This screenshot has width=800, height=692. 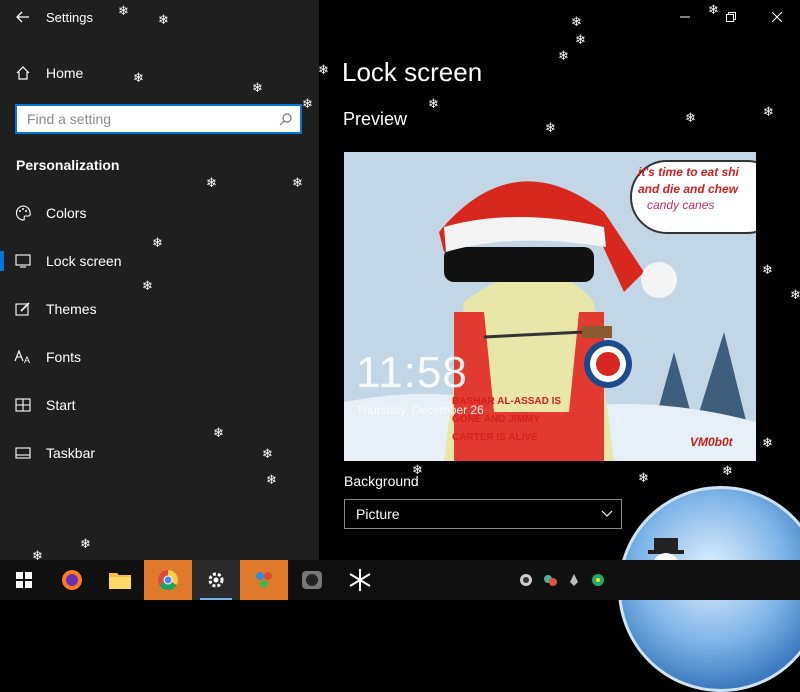 What do you see at coordinates (159, 405) in the screenshot?
I see `sidebar-item-start: Start` at bounding box center [159, 405].